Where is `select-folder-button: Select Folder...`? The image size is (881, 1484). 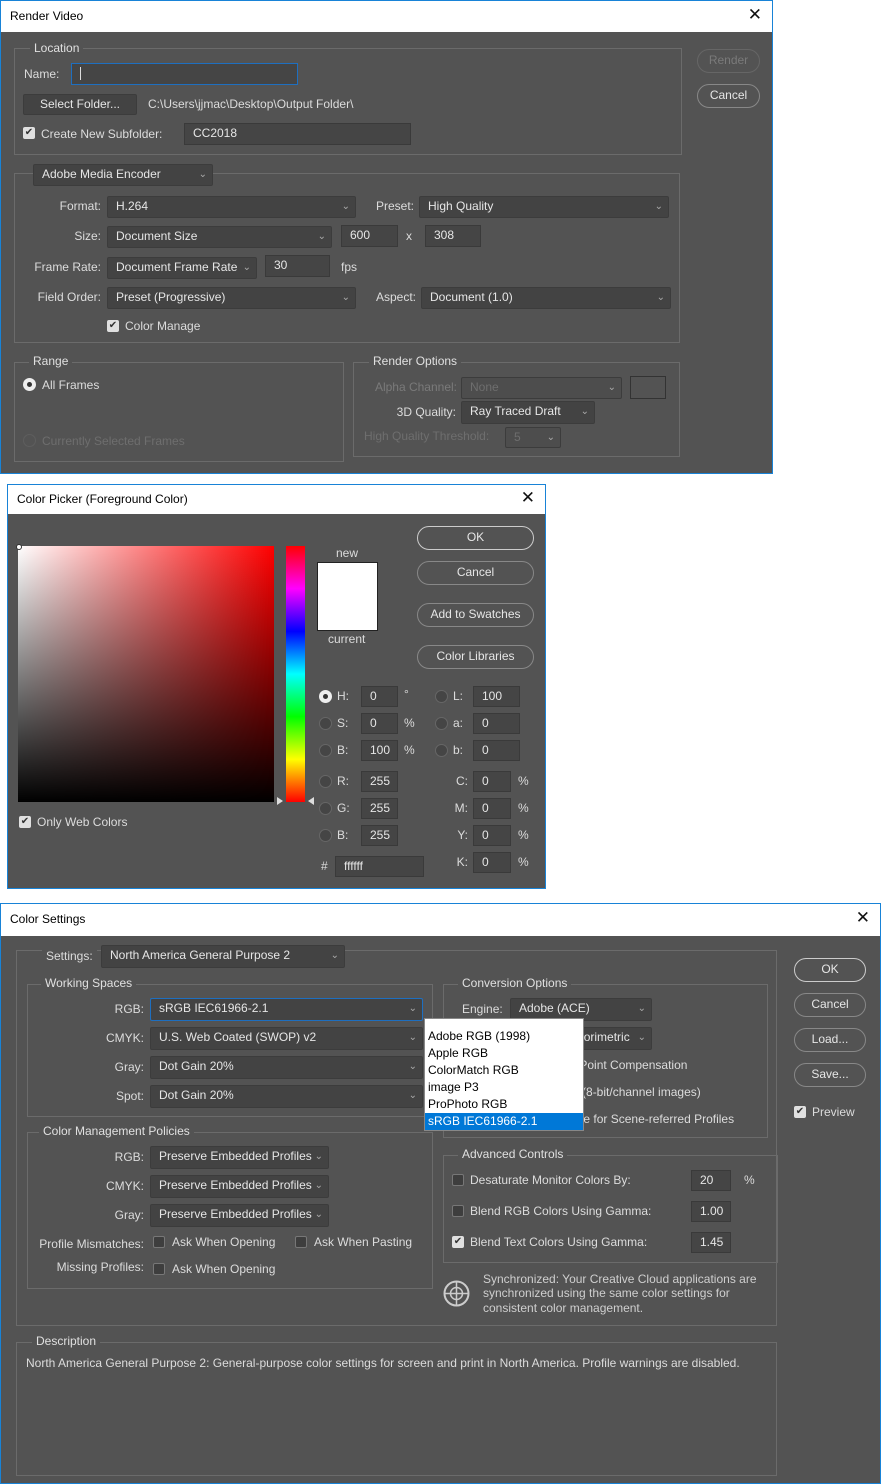
select-folder-button: Select Folder... is located at coordinates (80, 104).